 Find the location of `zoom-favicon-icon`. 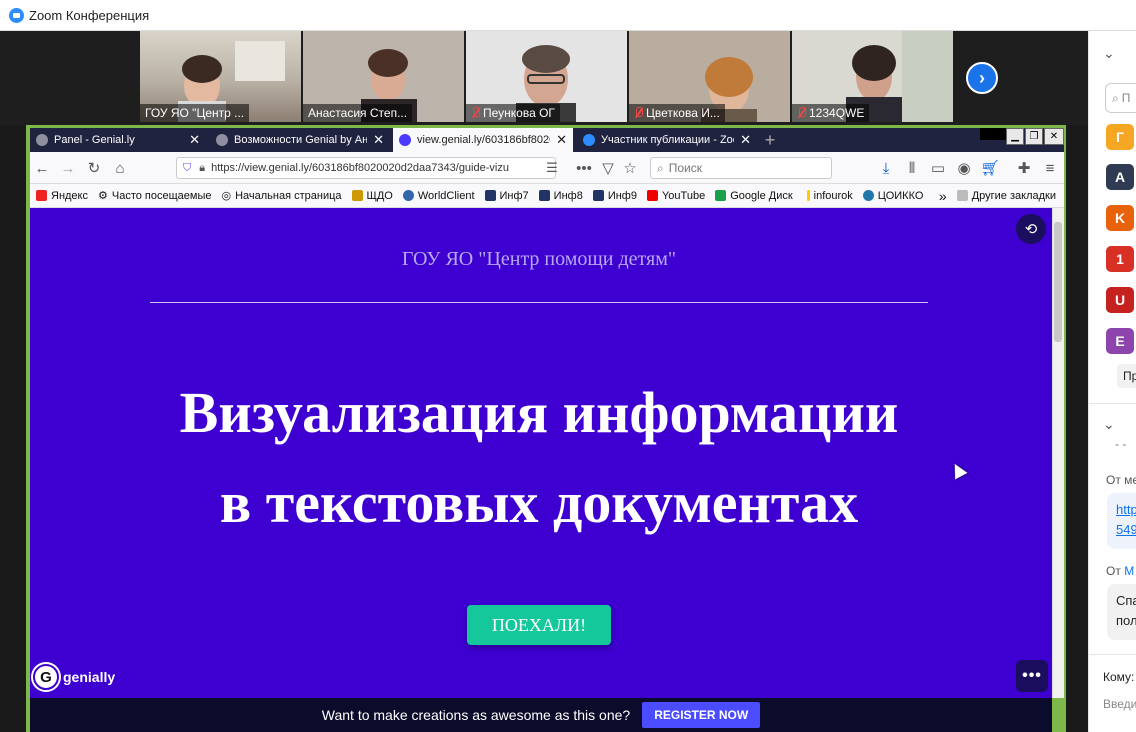

zoom-favicon-icon is located at coordinates (589, 140).